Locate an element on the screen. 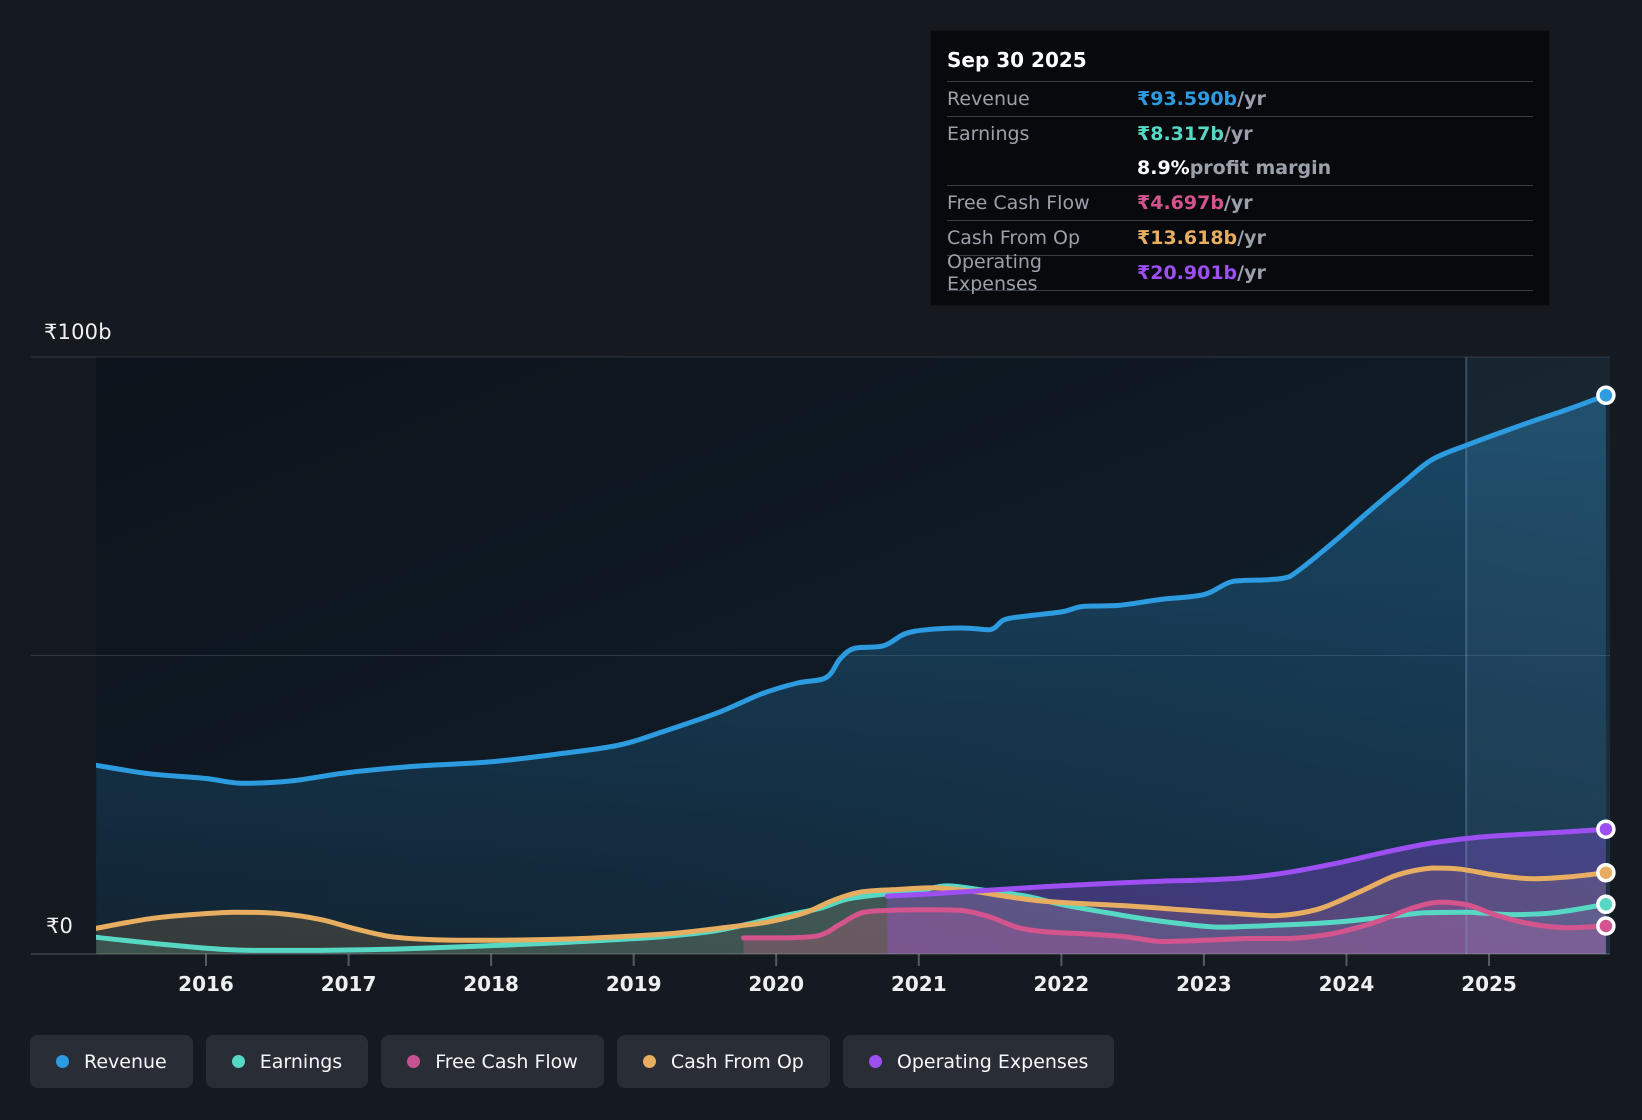 This screenshot has height=1120, width=1642. legend-item-revenue: Revenue is located at coordinates (111, 1061).